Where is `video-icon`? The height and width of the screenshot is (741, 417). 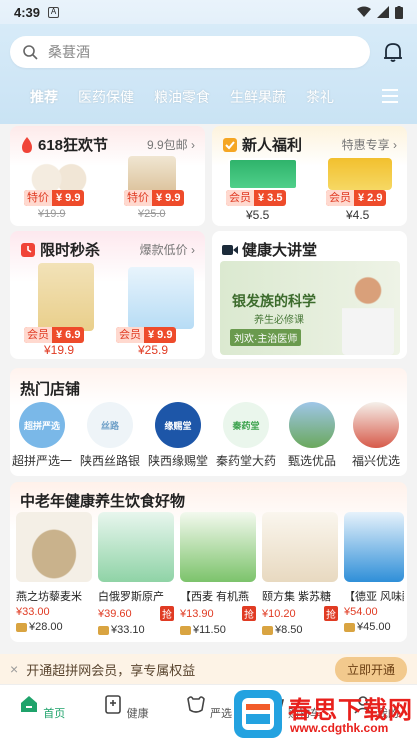
video-icon is located at coordinates (230, 249).